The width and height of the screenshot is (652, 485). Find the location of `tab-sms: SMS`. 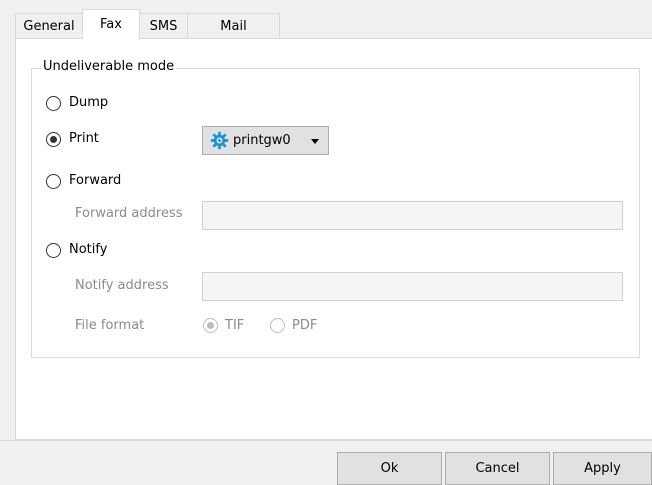

tab-sms: SMS is located at coordinates (163, 25).